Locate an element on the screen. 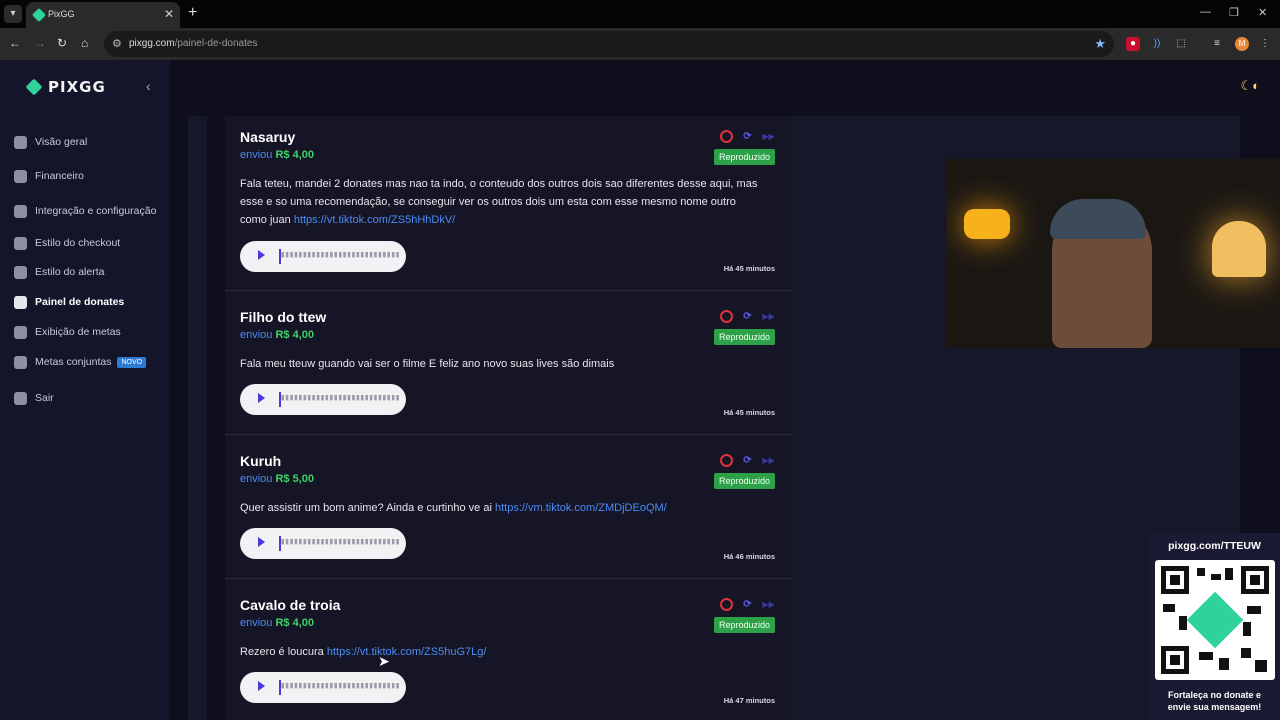 Image resolution: width=1280 pixels, height=720 pixels. tab-close-icon: ✕ is located at coordinates (169, 14).